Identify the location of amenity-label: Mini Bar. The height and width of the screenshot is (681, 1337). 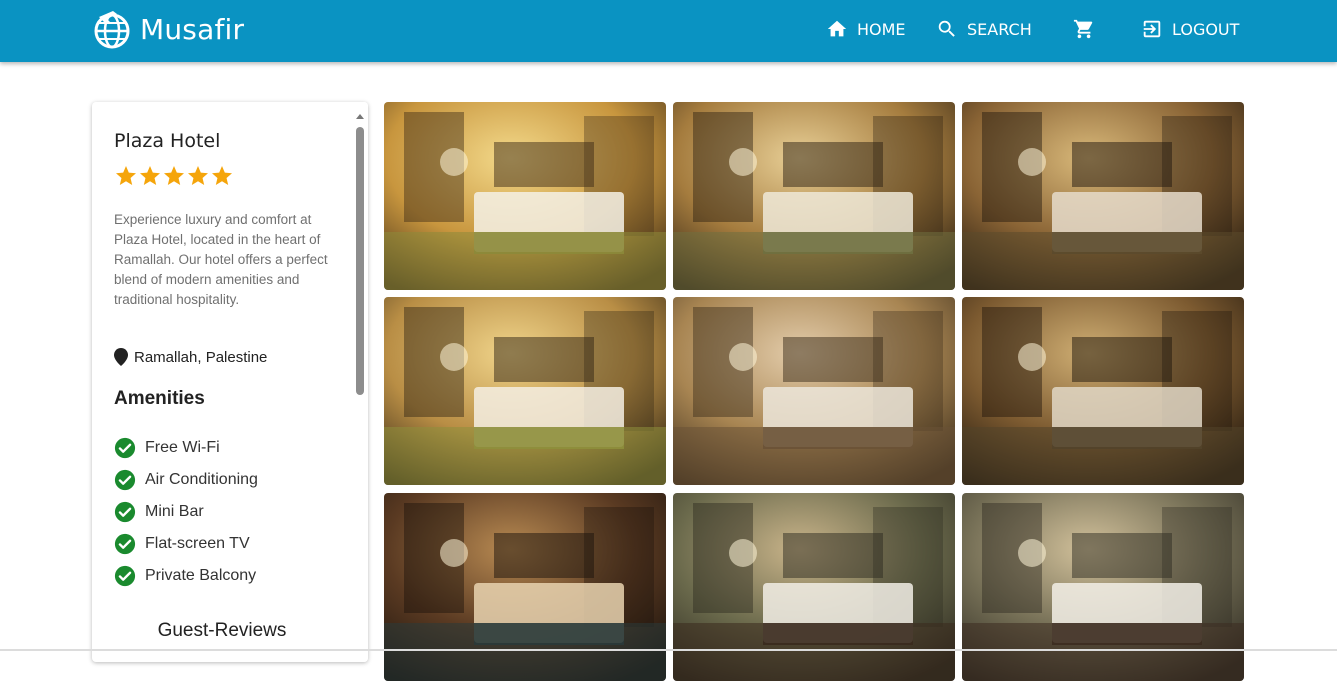
(174, 511).